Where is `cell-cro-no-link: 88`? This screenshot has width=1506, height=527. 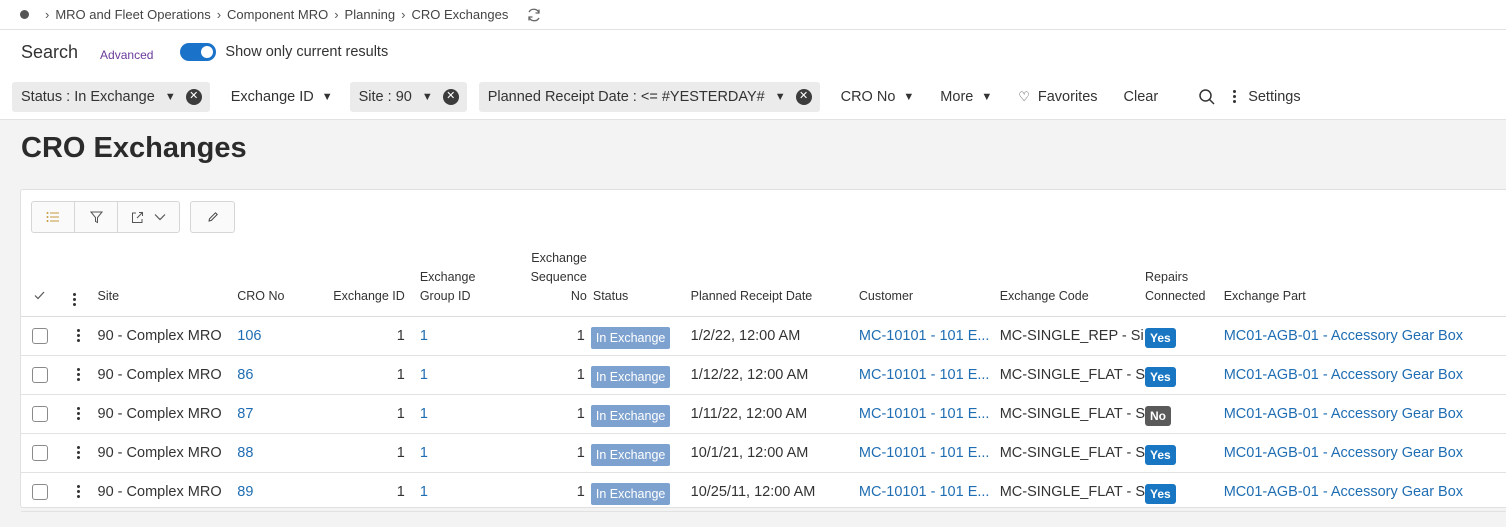
cell-cro-no-link: 88 is located at coordinates (282, 453).